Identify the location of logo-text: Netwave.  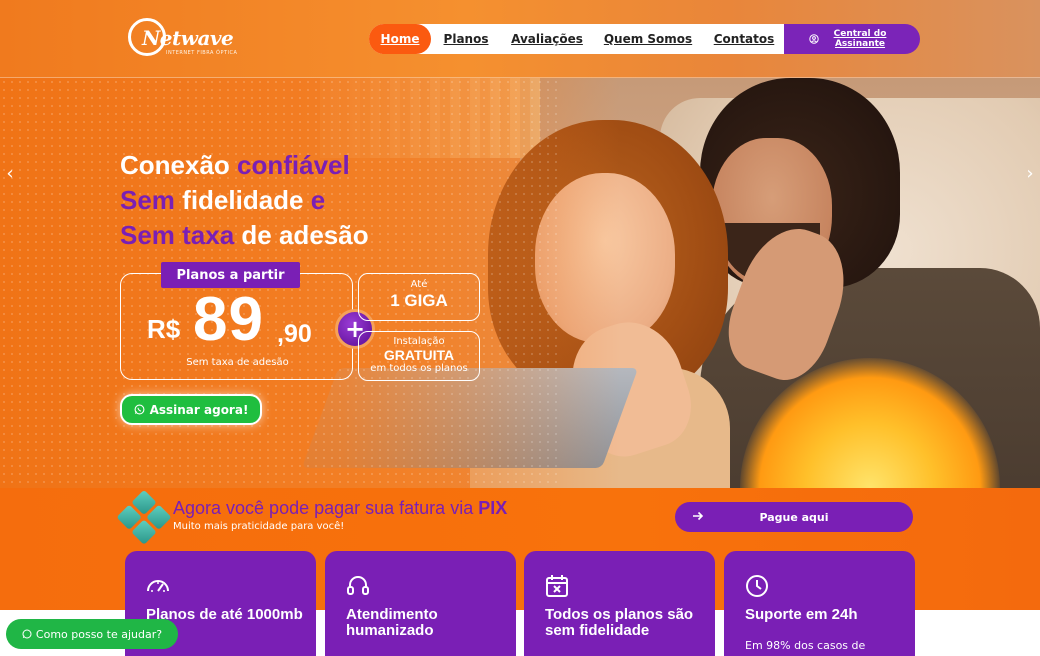
(188, 38).